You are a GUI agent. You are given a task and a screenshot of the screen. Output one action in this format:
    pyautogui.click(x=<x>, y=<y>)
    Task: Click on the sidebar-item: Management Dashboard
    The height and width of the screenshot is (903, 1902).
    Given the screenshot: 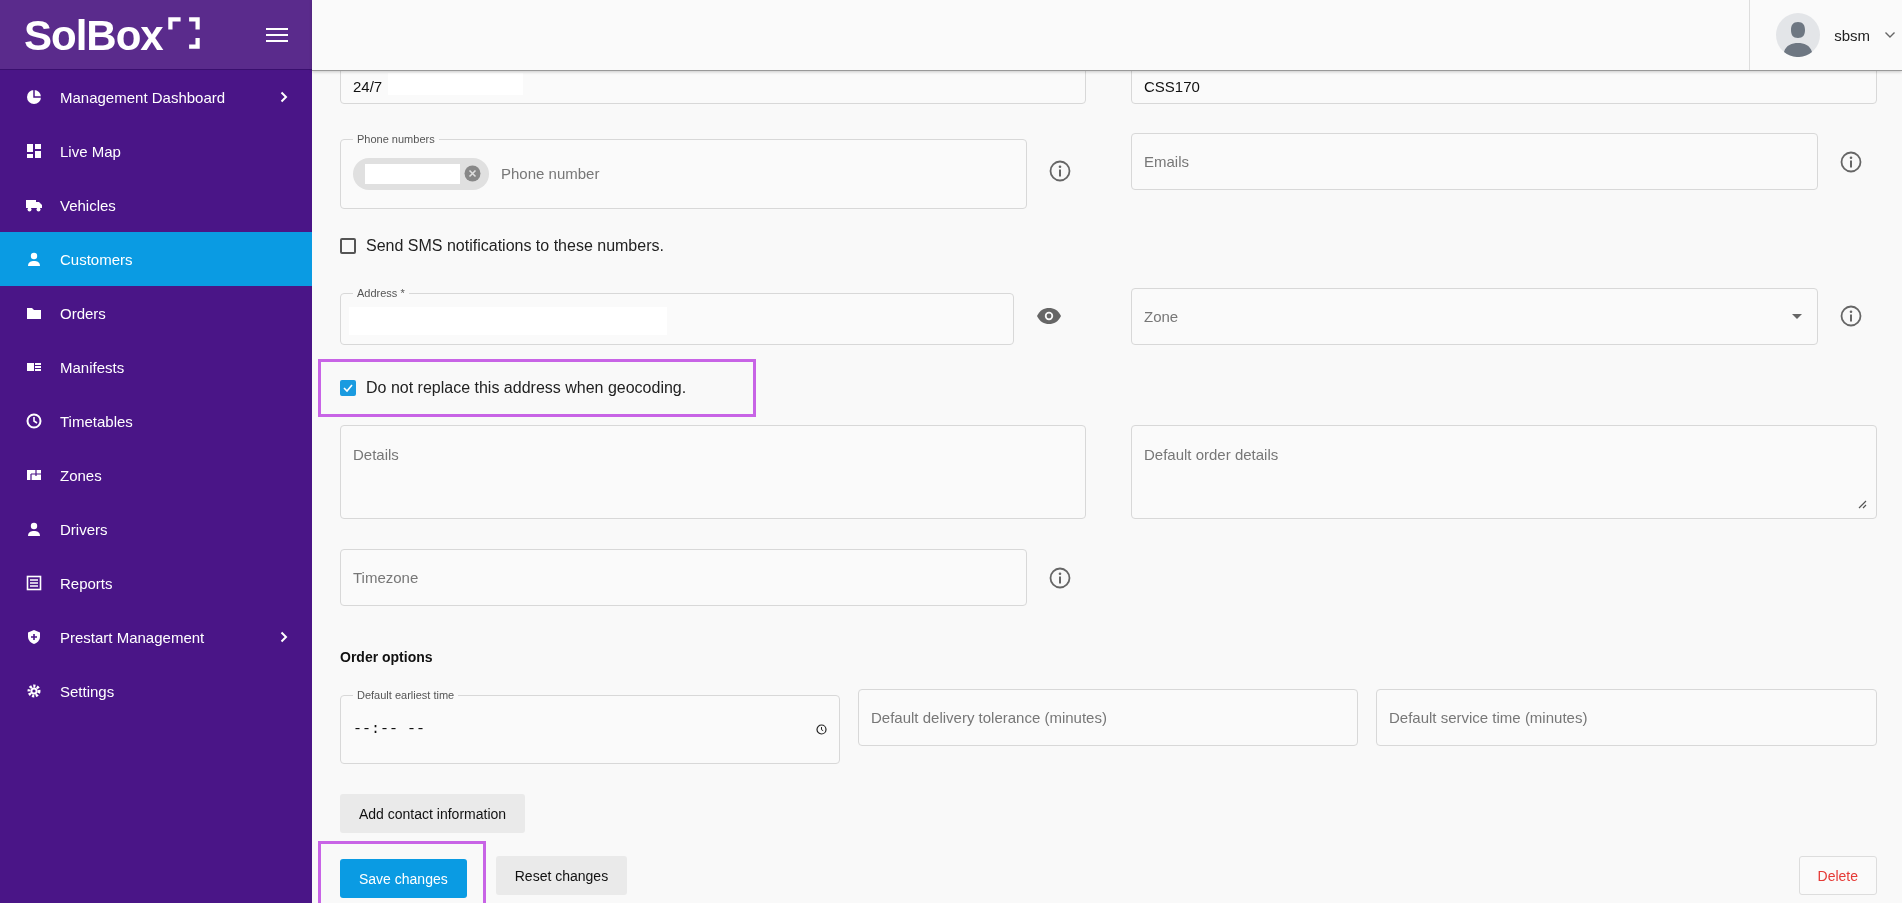 What is the action you would take?
    pyautogui.click(x=156, y=97)
    